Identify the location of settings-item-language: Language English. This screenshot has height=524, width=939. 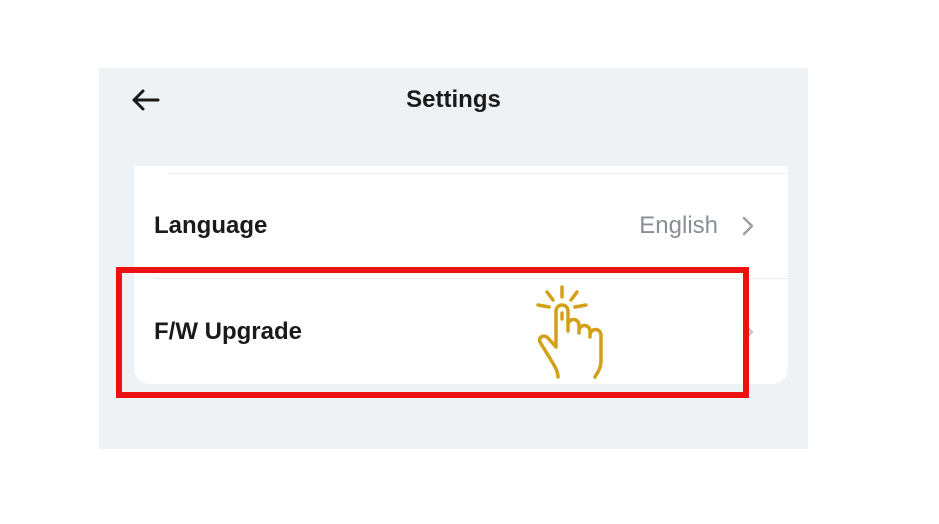
(461, 226).